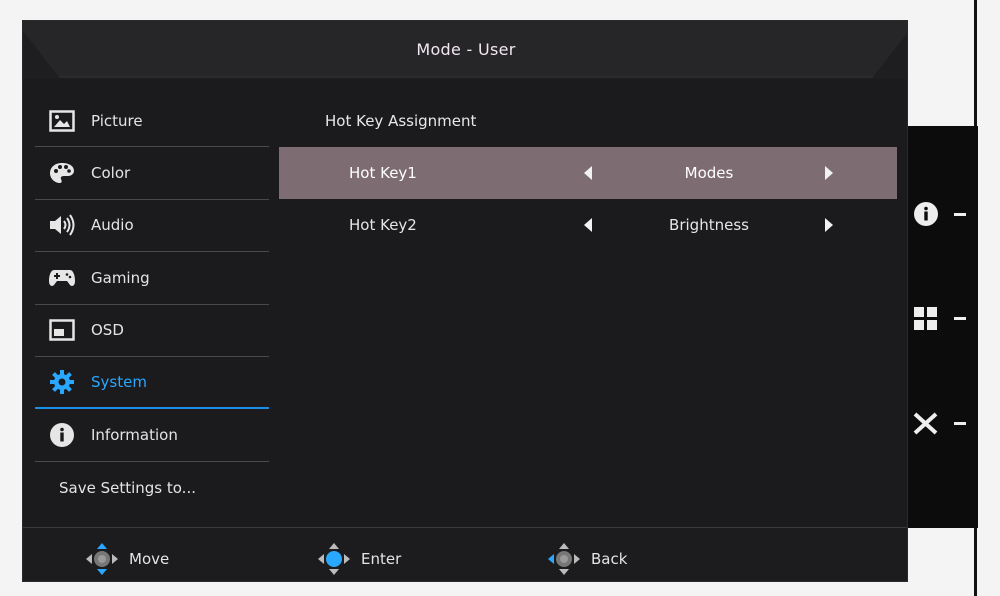 The width and height of the screenshot is (1000, 596). I want to click on close-icon, so click(925, 423).